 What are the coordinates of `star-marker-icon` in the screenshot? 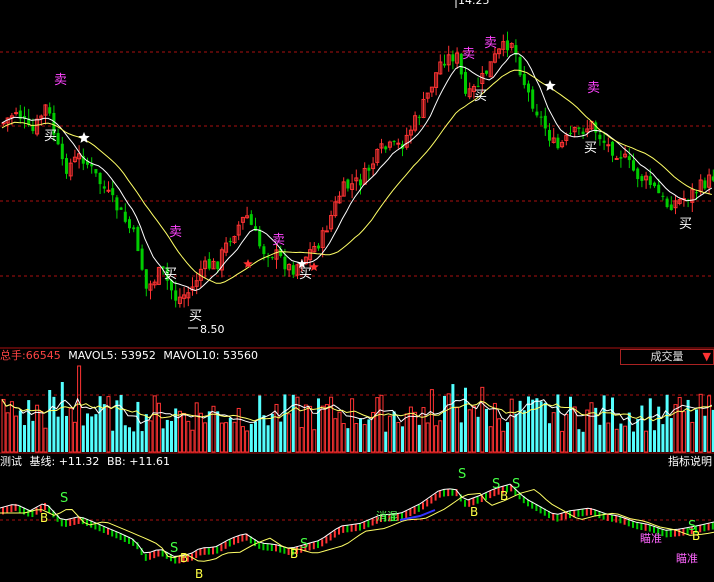 It's located at (550, 85).